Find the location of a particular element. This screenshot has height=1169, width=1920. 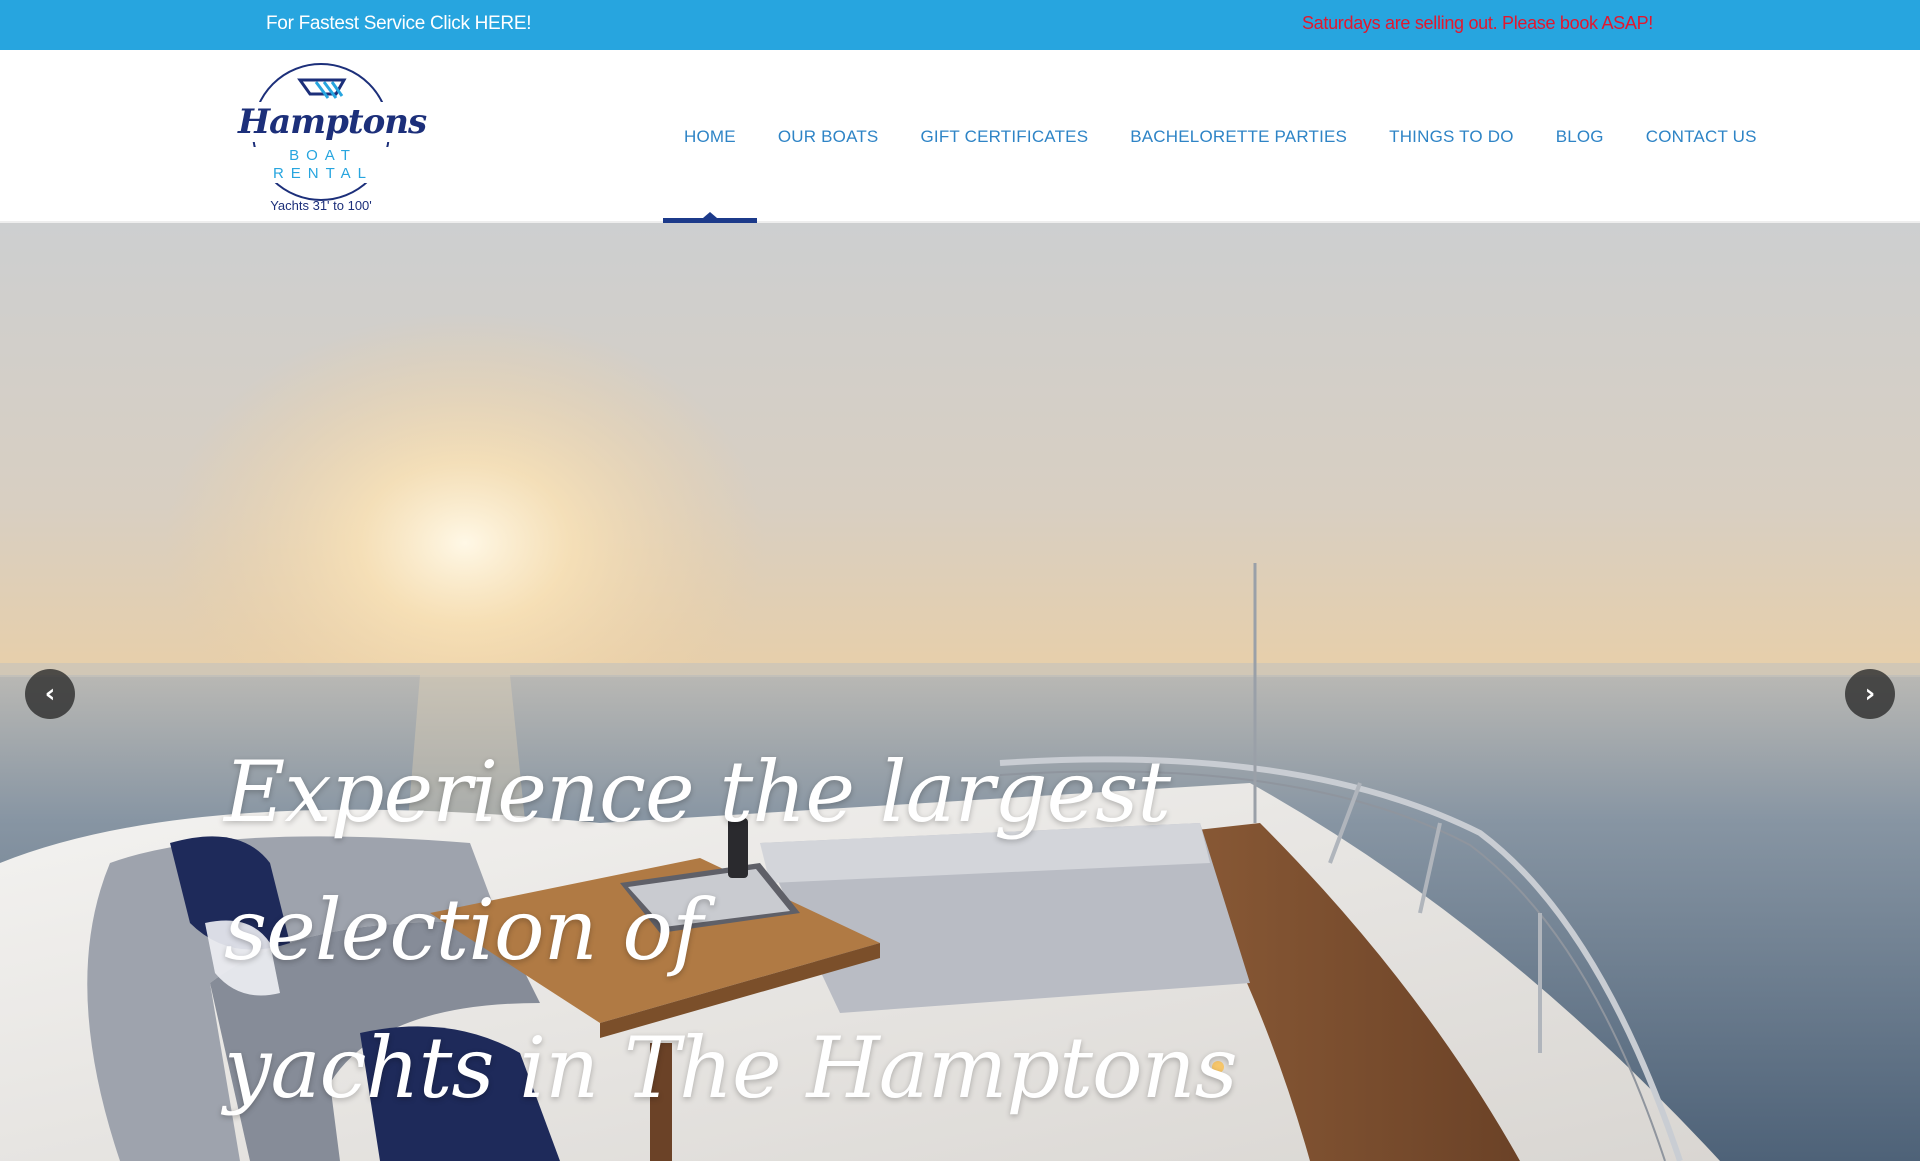

fastest-service-link: For Fastest Service Click HERE! is located at coordinates (399, 24).